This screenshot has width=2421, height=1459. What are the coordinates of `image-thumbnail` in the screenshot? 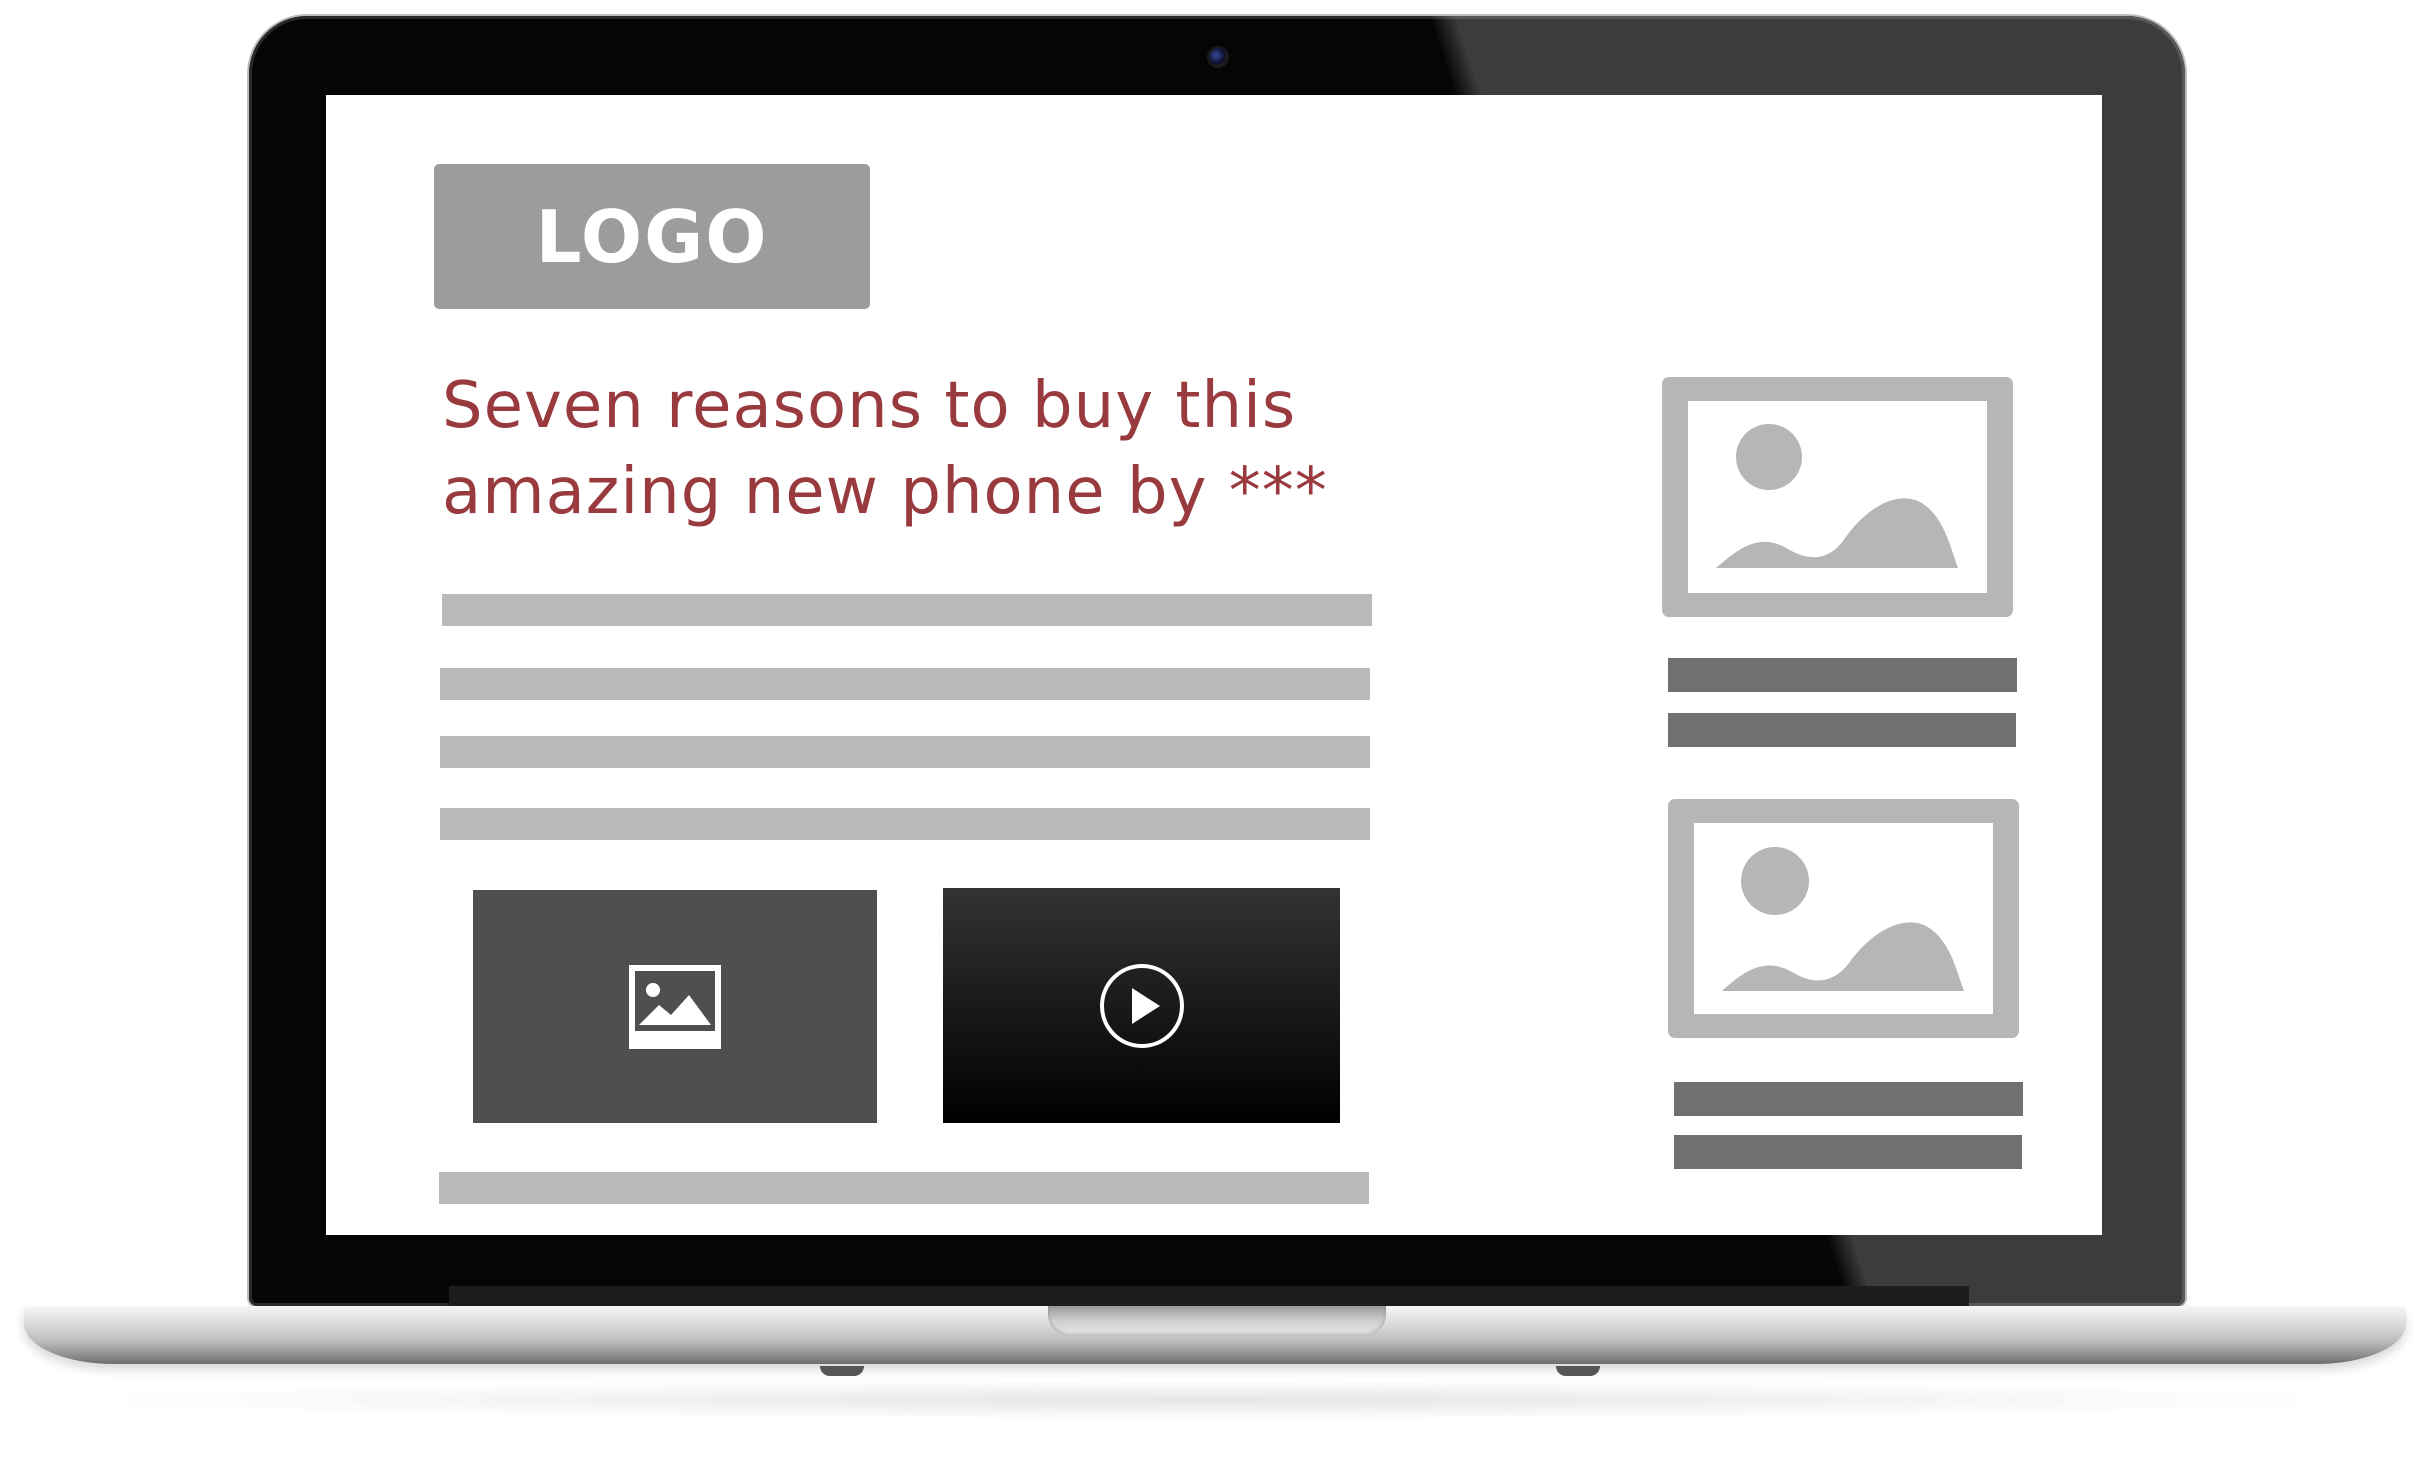 It's located at (675, 1006).